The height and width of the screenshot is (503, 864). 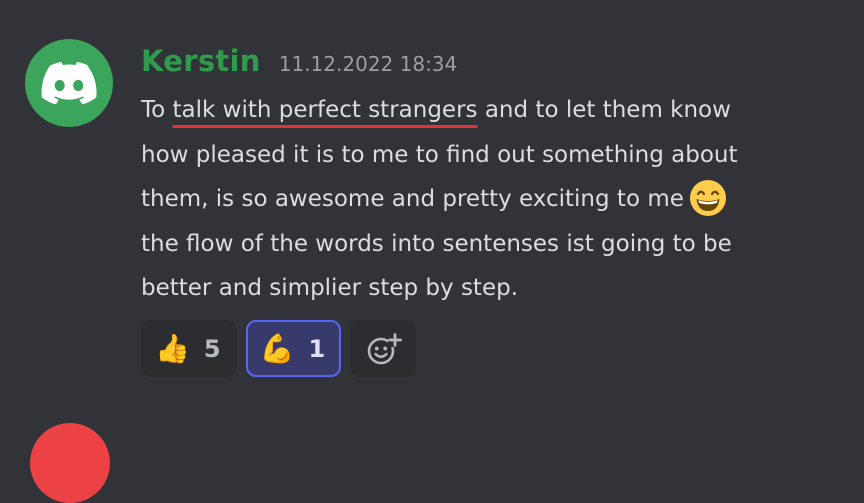 I want to click on text-segment: and to let them know, so click(x=604, y=110).